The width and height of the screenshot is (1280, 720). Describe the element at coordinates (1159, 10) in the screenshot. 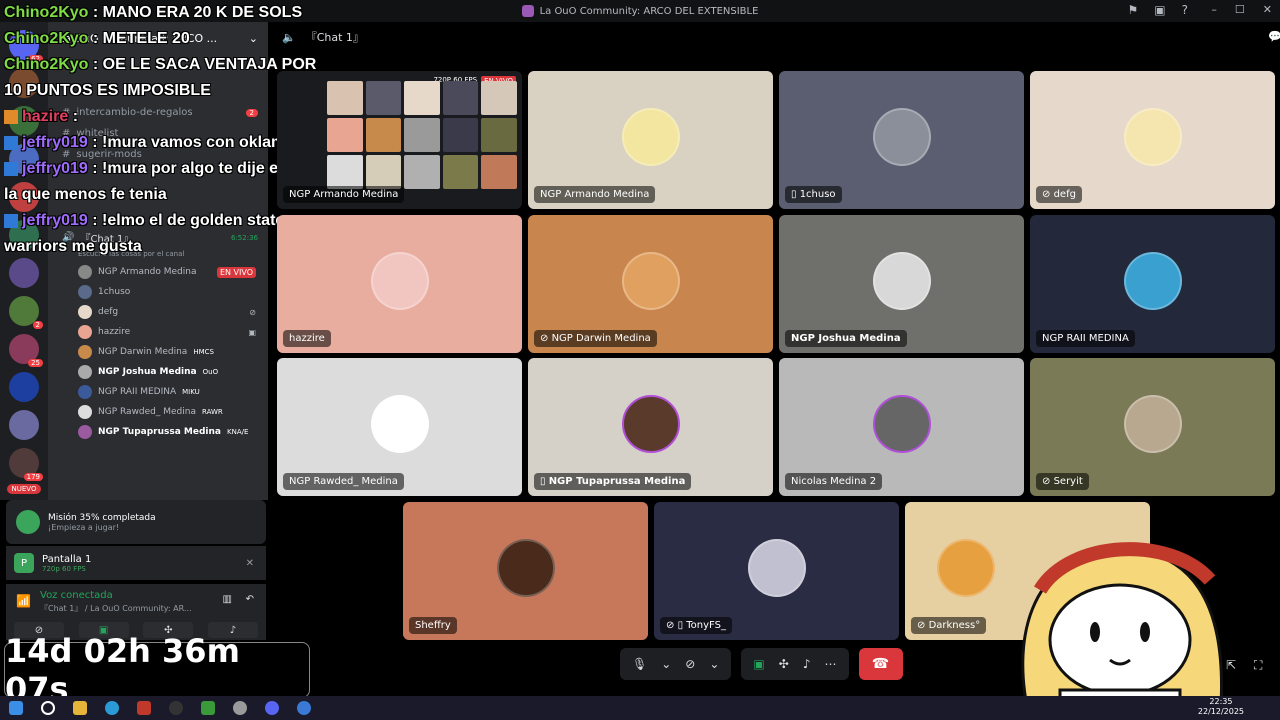

I see `inbox-icon: ▣` at that location.